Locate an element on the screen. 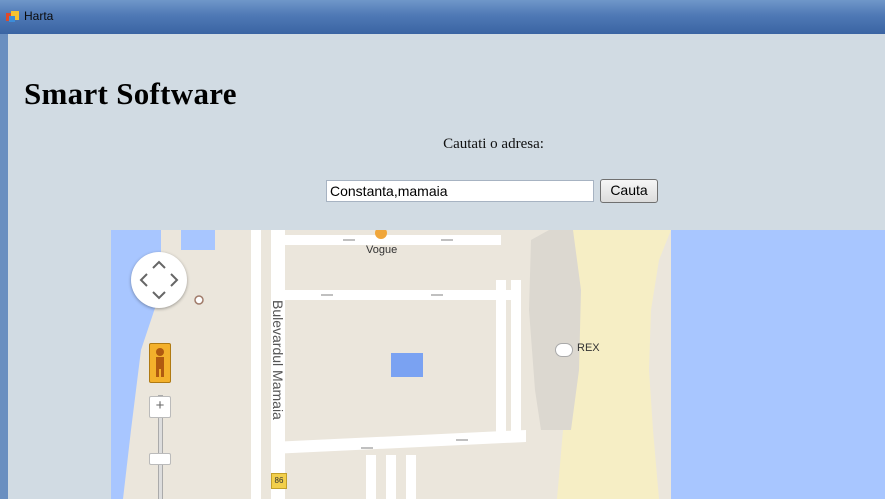 The width and height of the screenshot is (885, 499). street-view-pegman-icon is located at coordinates (160, 363).